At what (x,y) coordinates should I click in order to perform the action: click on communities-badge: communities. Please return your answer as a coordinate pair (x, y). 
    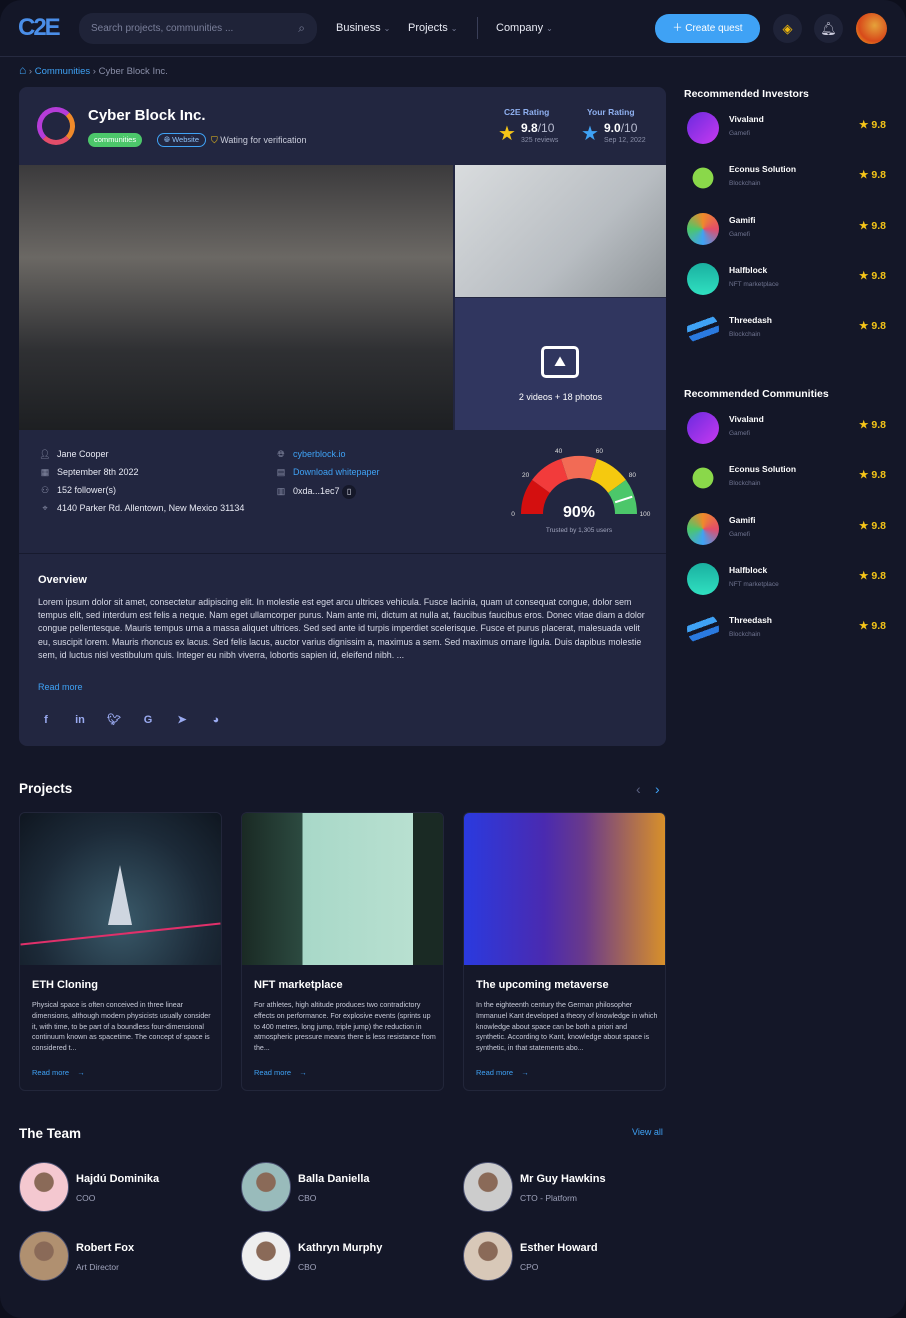
    Looking at the image, I should click on (115, 140).